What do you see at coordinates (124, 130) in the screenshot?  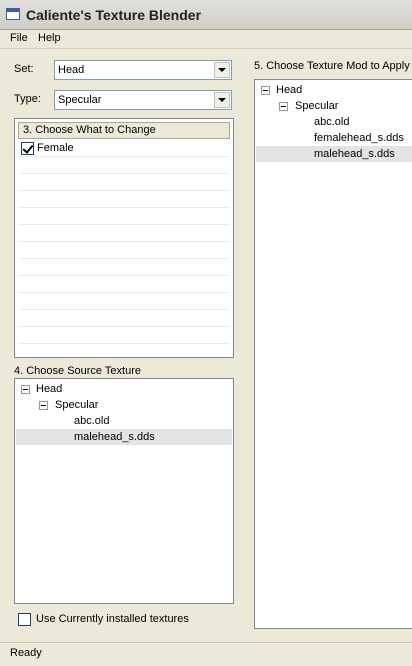 I see `change-list-header: 3. Choose What to Change` at bounding box center [124, 130].